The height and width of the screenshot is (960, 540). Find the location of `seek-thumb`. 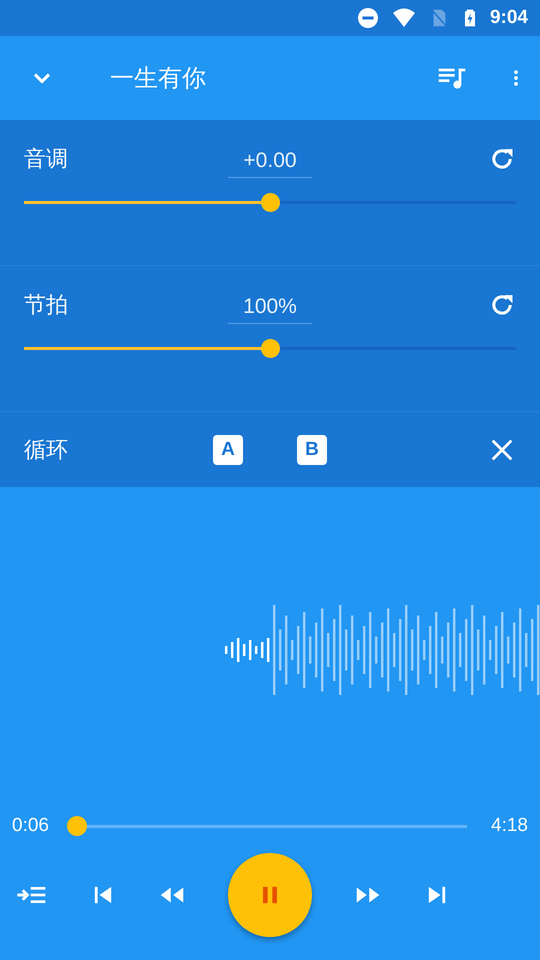

seek-thumb is located at coordinates (76, 826).